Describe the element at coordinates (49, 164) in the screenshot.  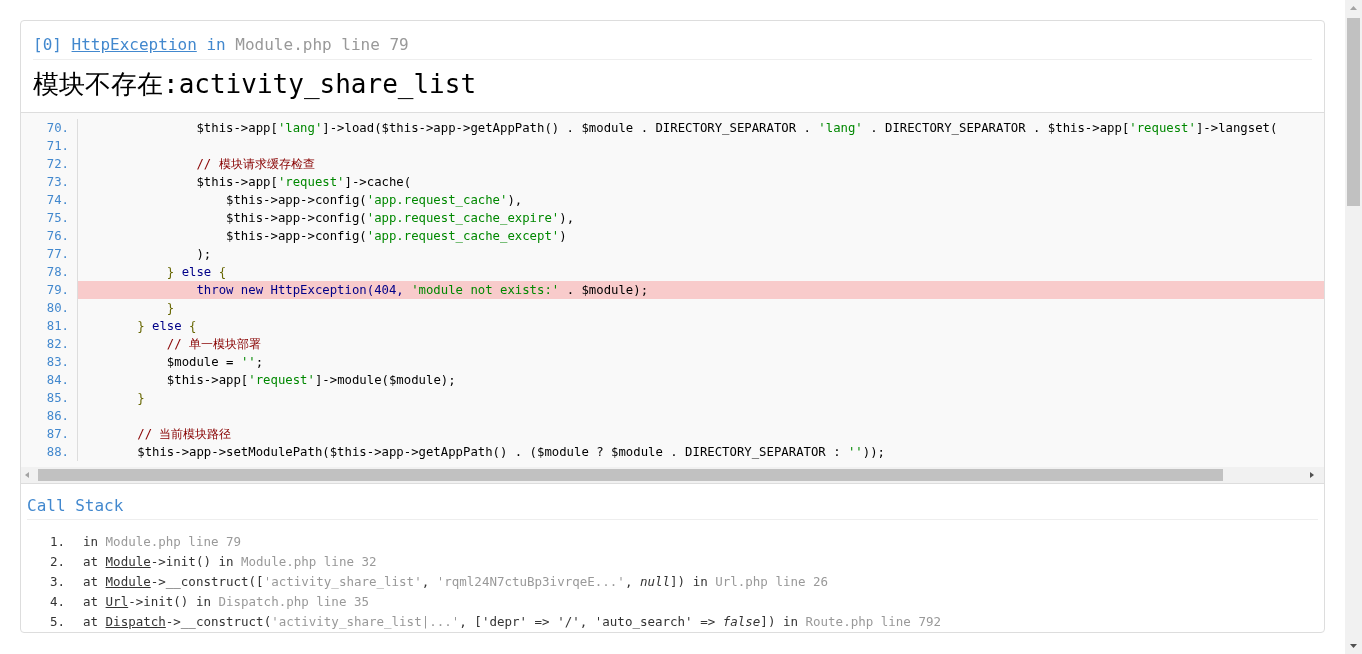
I see `line-number: 72.` at that location.